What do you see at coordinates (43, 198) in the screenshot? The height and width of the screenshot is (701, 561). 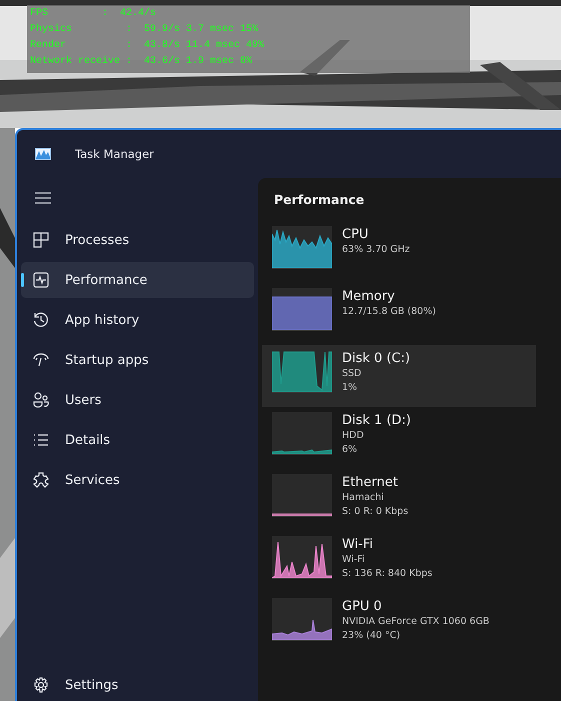 I see `menu-icon` at bounding box center [43, 198].